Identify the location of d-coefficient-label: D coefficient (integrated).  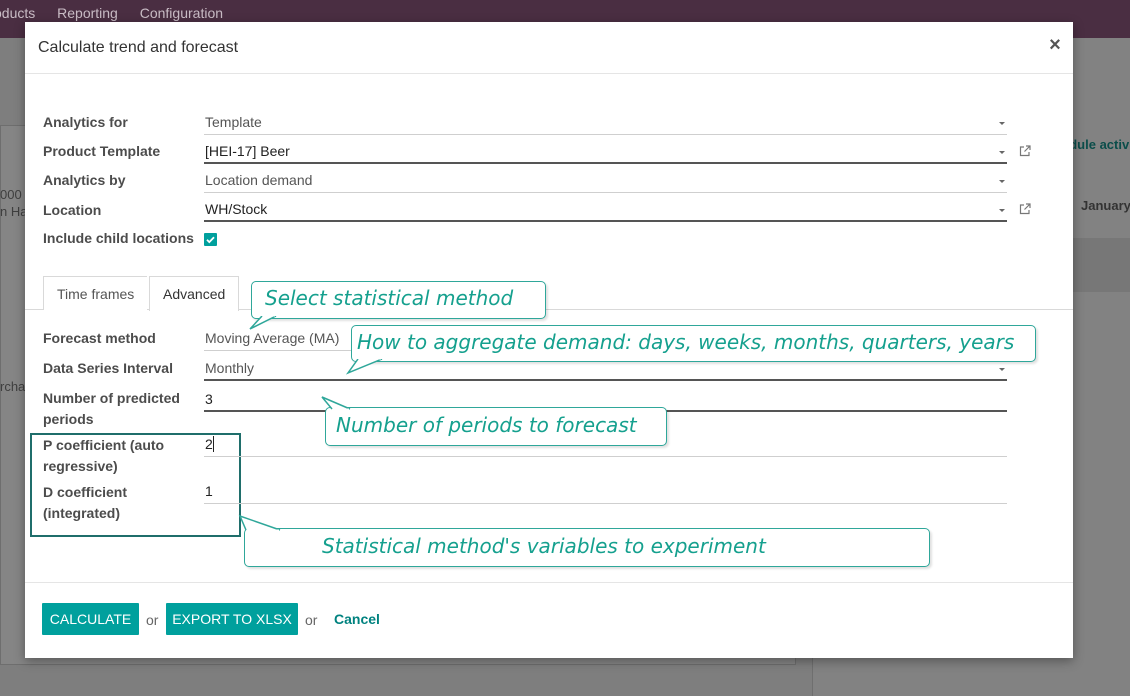
(85, 503).